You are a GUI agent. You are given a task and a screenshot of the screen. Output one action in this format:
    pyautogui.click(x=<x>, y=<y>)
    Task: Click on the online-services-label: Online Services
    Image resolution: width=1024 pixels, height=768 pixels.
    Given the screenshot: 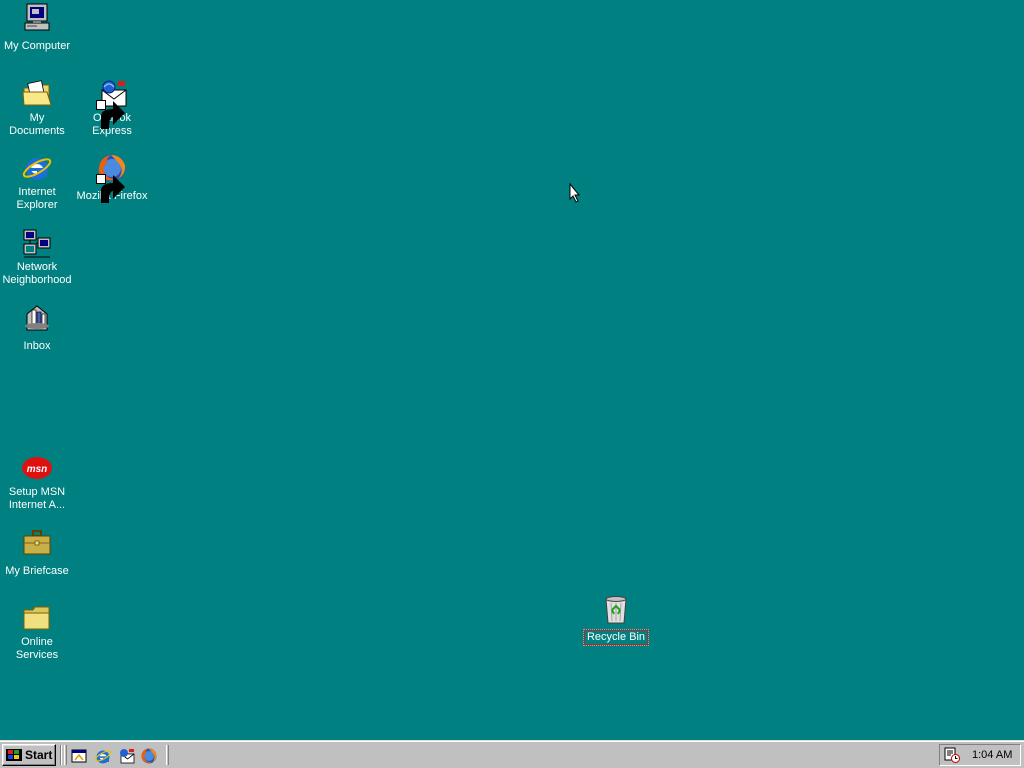 What is the action you would take?
    pyautogui.click(x=37, y=648)
    